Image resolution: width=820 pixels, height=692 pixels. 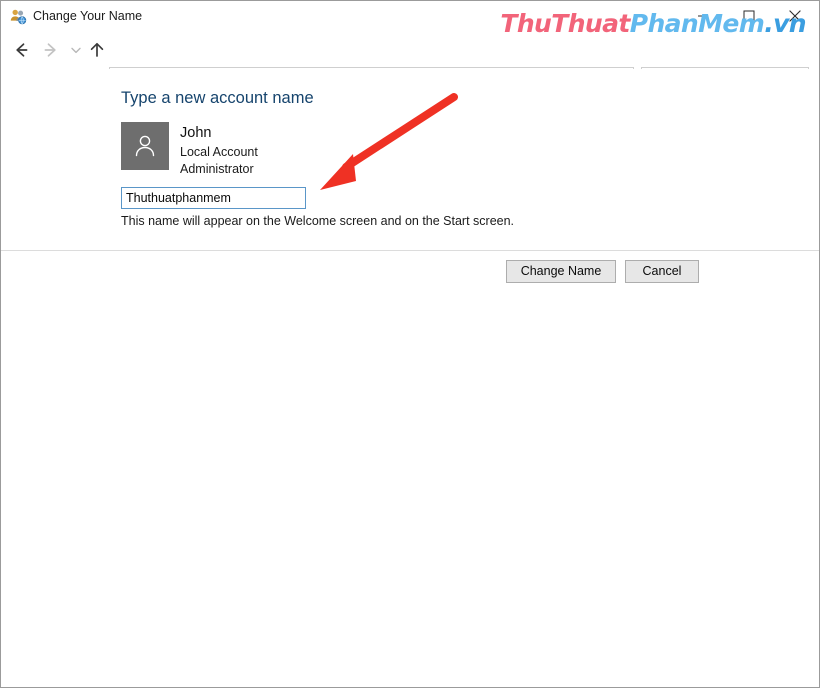 What do you see at coordinates (217, 169) in the screenshot?
I see `account-role: Administrator` at bounding box center [217, 169].